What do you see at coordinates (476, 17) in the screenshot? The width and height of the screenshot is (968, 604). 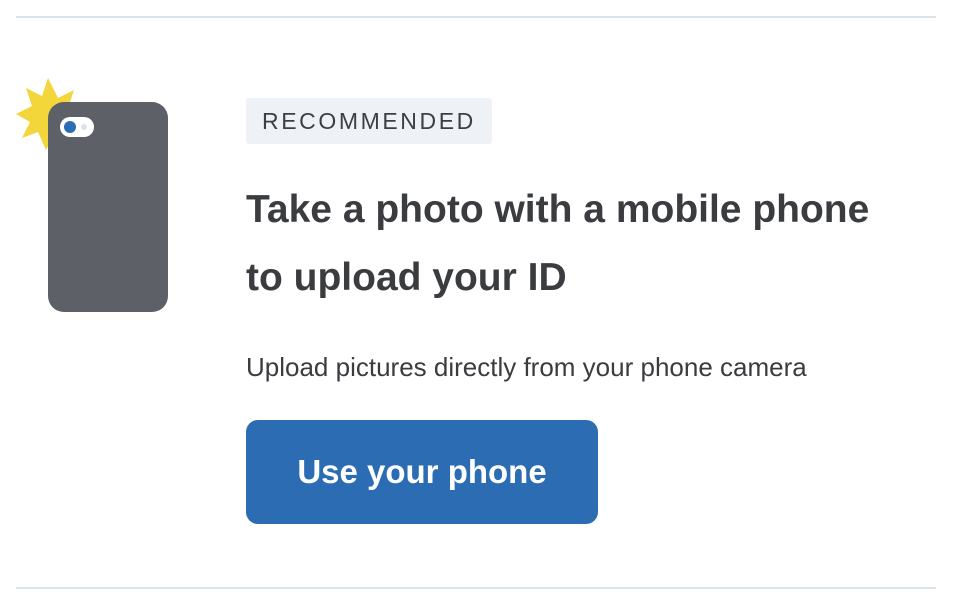 I see `top-divider` at bounding box center [476, 17].